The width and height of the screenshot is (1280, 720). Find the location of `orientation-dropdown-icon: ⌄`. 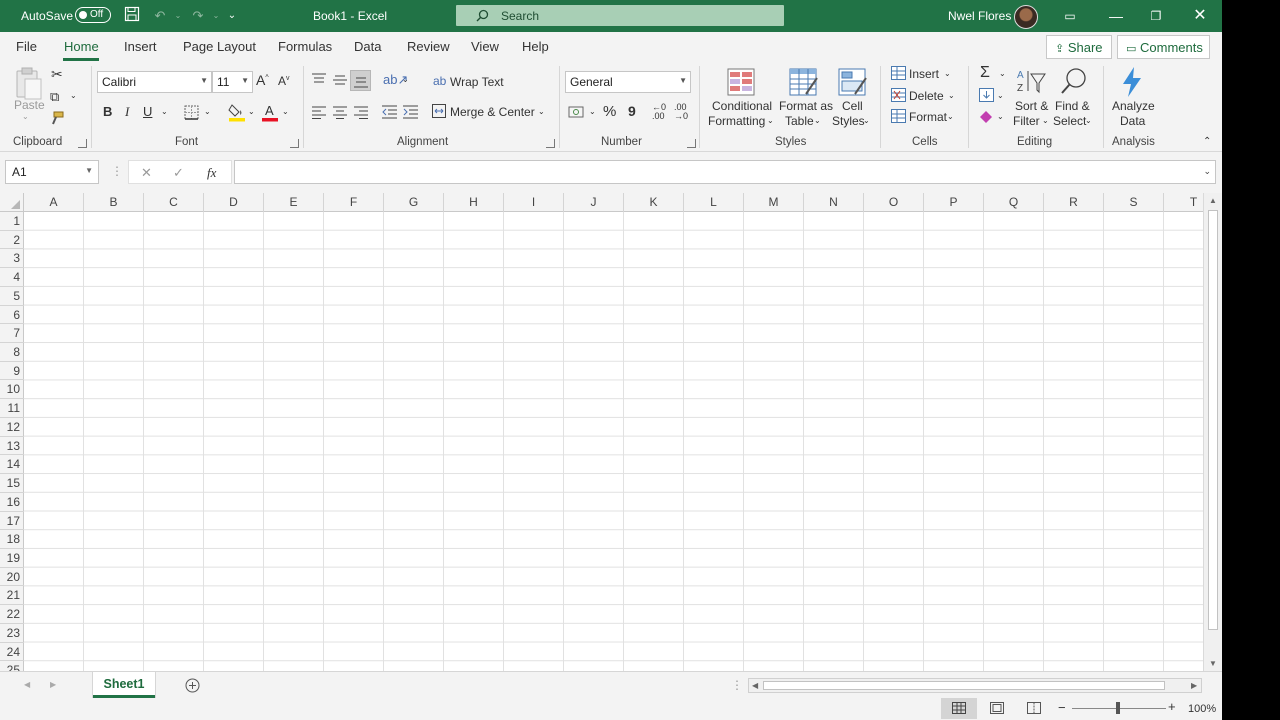

orientation-dropdown-icon: ⌄ is located at coordinates (405, 79).